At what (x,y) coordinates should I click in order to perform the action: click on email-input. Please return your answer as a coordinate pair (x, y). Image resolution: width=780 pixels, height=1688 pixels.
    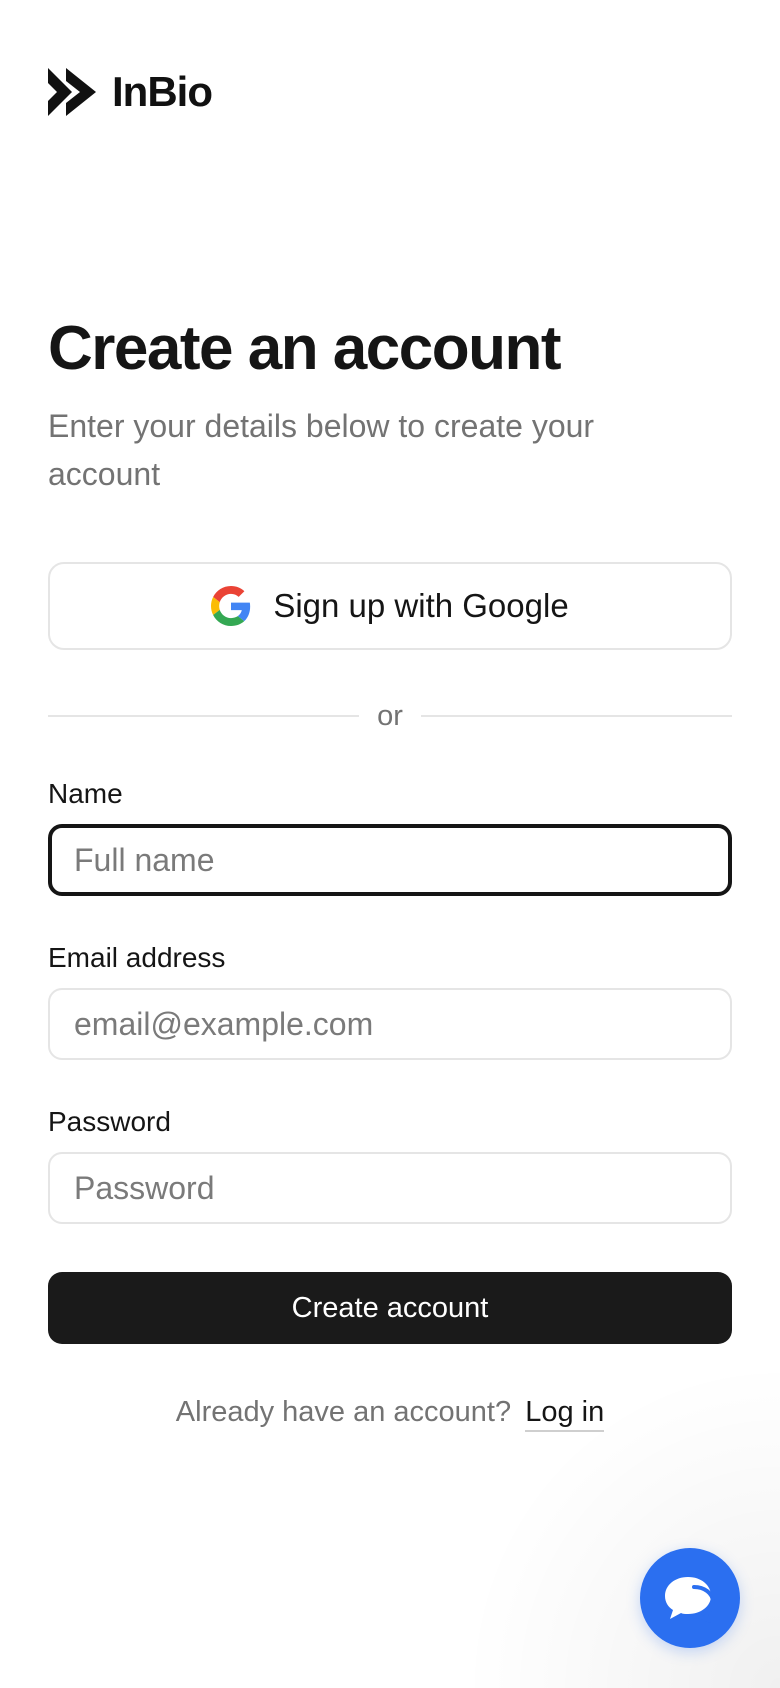
    Looking at the image, I should click on (390, 1024).